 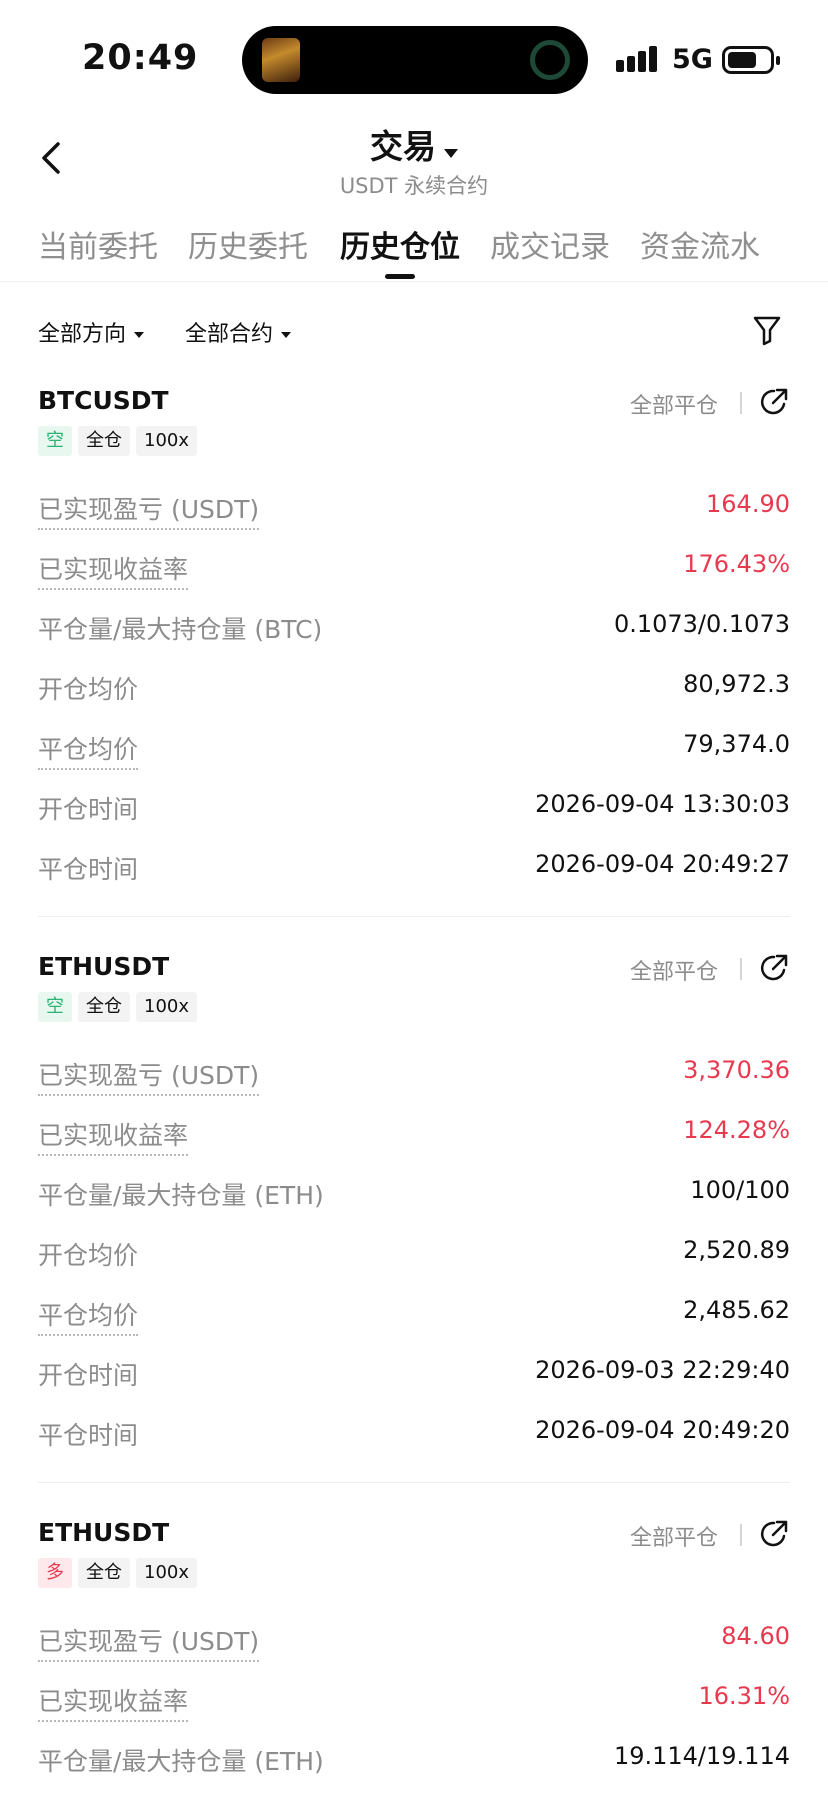 I want to click on dynamic-island, so click(x=415, y=60).